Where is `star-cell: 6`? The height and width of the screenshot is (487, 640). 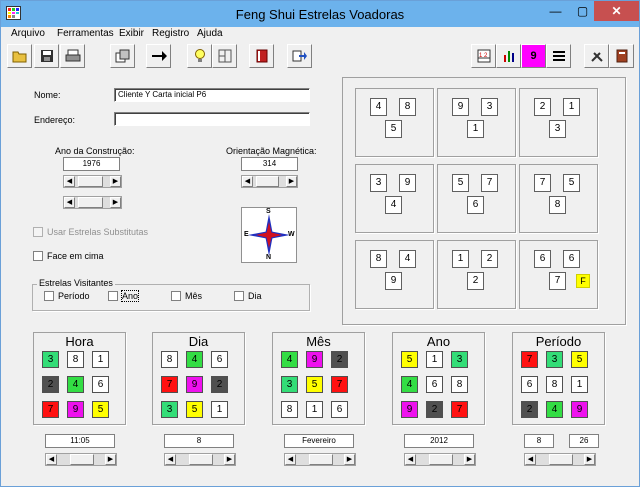 star-cell: 6 is located at coordinates (339, 409).